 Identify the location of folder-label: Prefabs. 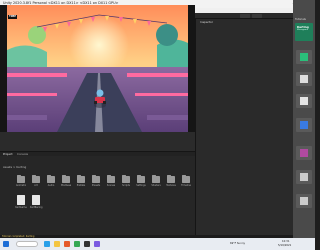
(81, 185).